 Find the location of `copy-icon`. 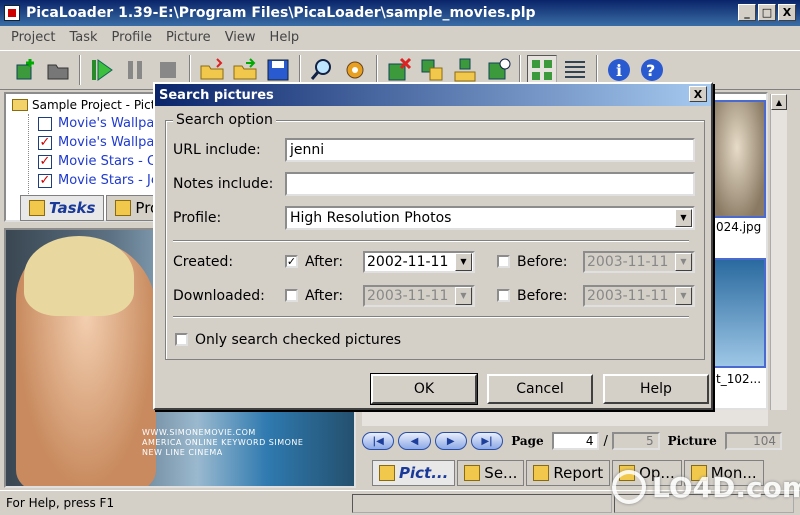

copy-icon is located at coordinates (432, 70).